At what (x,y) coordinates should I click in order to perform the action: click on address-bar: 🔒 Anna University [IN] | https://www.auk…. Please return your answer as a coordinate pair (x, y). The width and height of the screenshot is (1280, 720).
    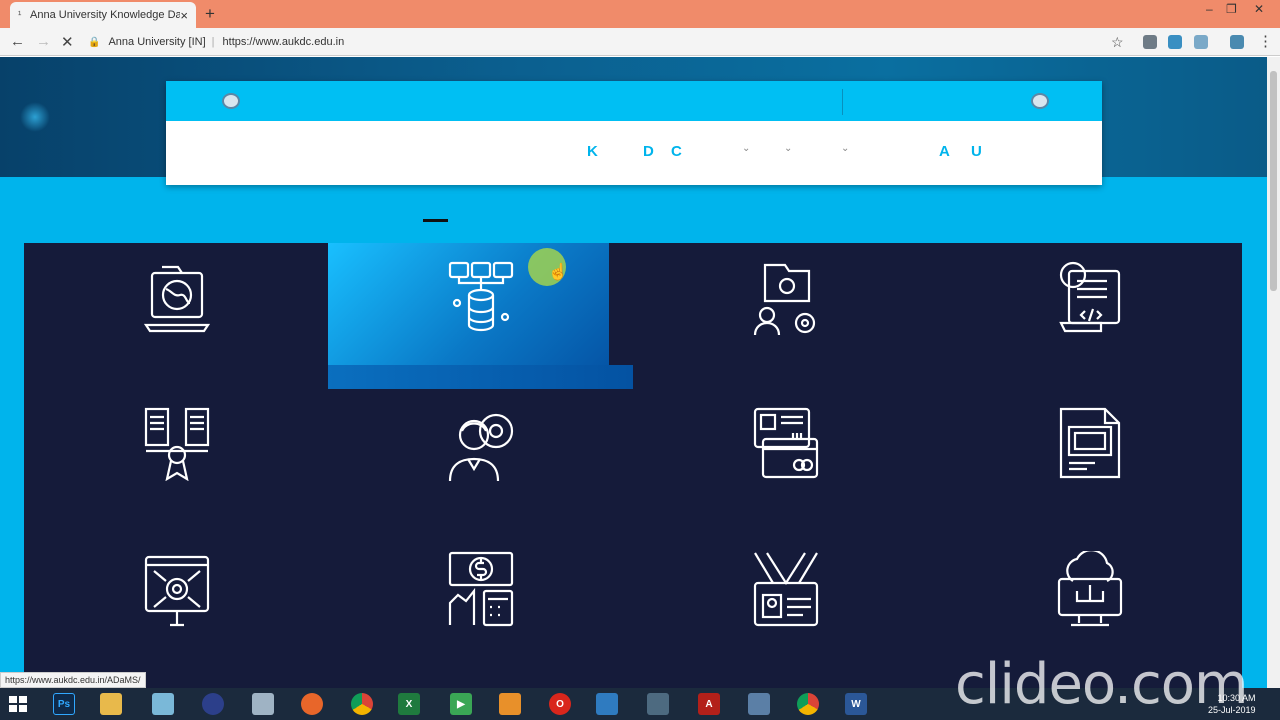
    Looking at the image, I should click on (613, 42).